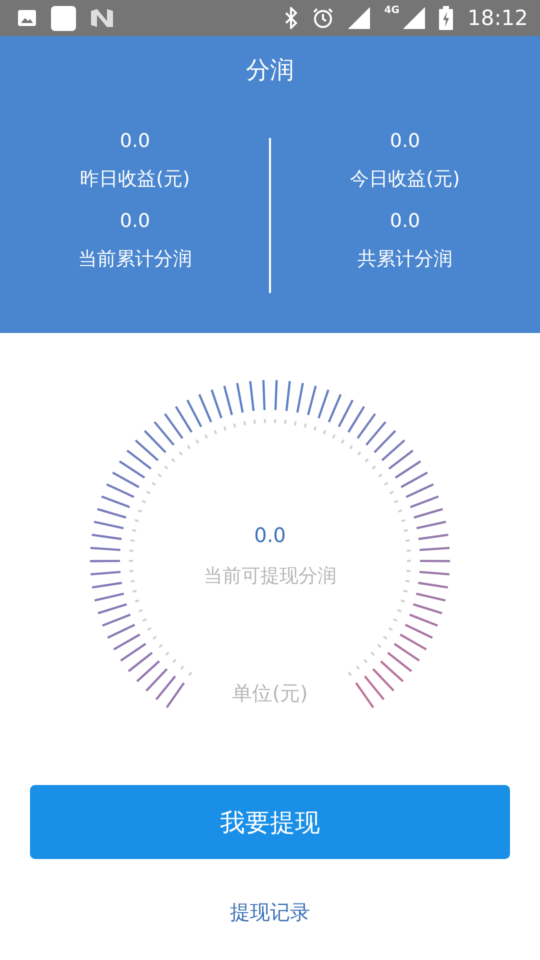 This screenshot has height=960, width=540. What do you see at coordinates (27, 18) in the screenshot?
I see `image-icon` at bounding box center [27, 18].